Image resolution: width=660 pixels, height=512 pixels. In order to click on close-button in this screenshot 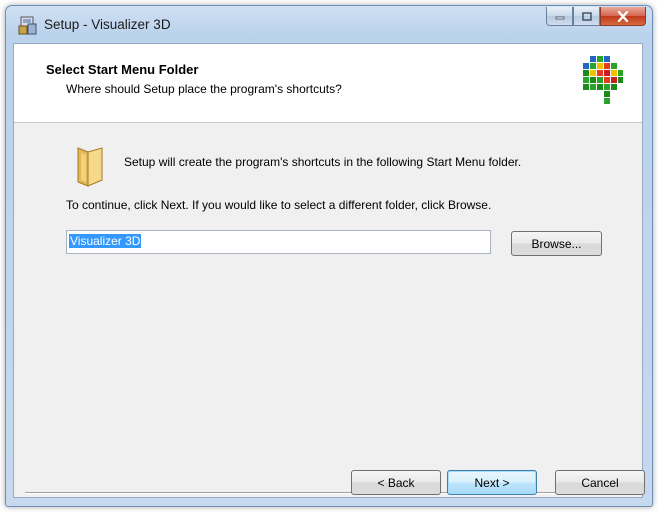, I will do `click(623, 16)`.